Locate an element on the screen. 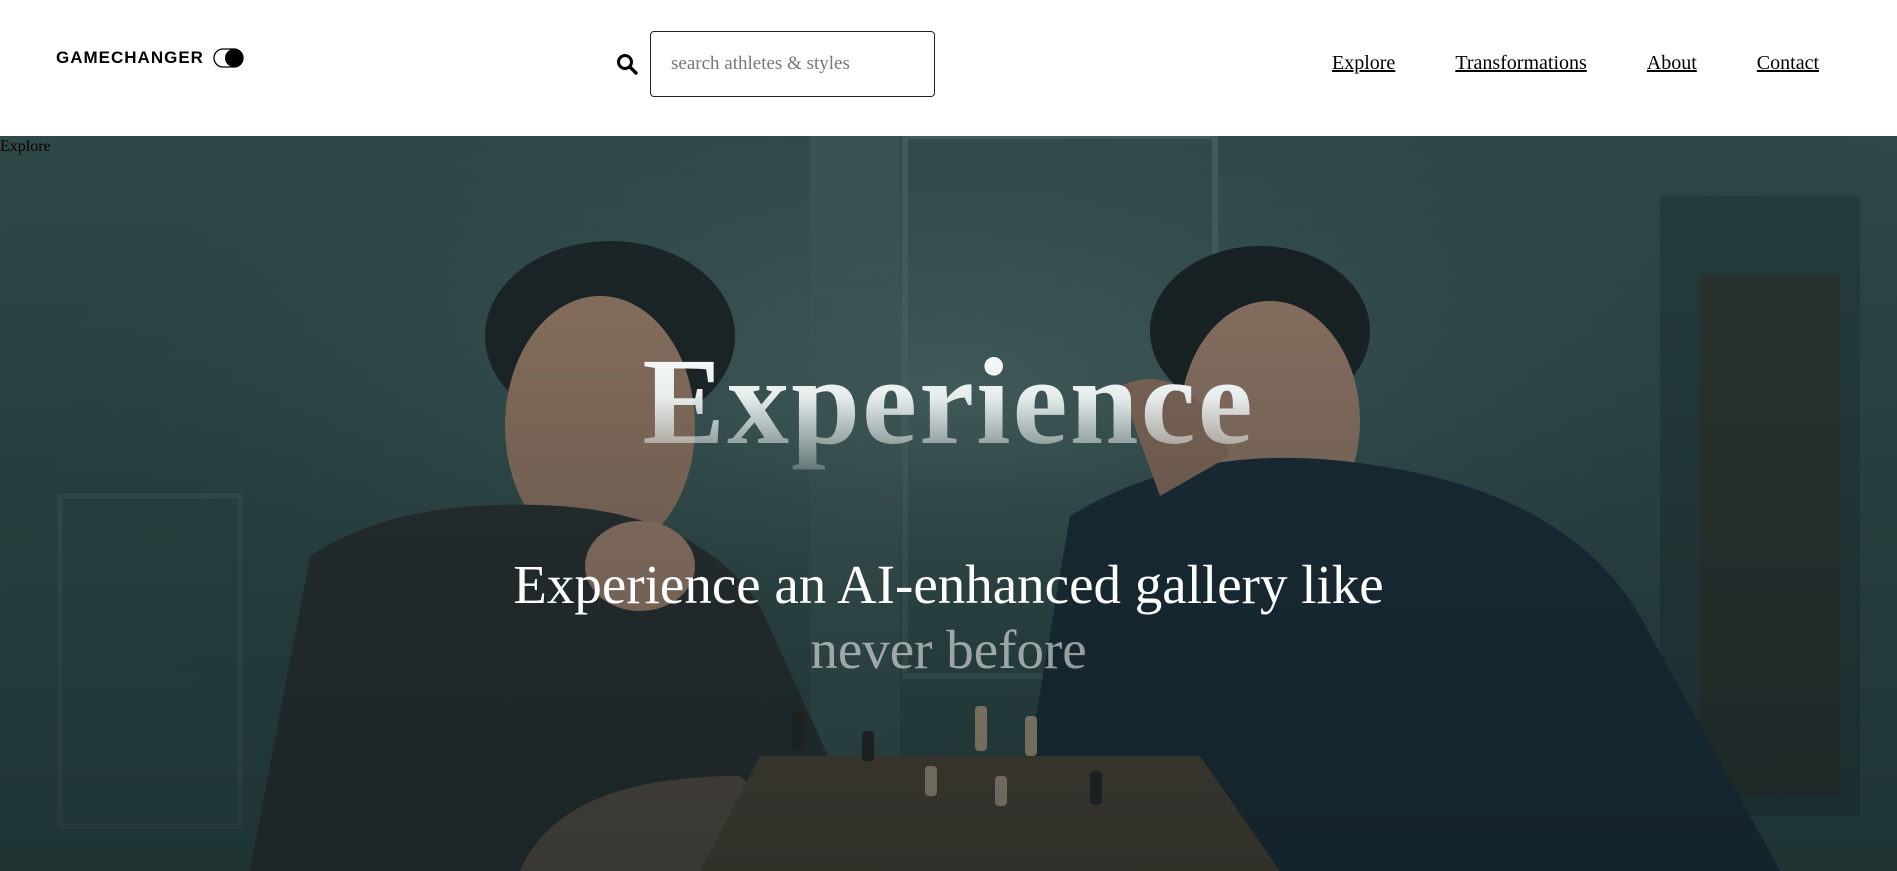 The width and height of the screenshot is (1897, 871). theme-toggle-icon is located at coordinates (228, 58).